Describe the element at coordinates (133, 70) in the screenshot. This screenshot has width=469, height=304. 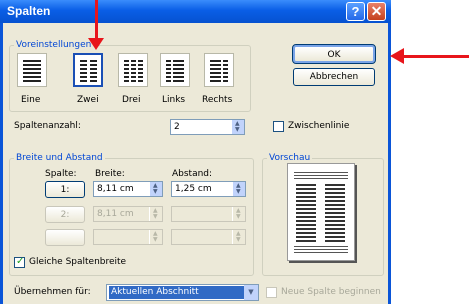
I see `preset-three-columns` at that location.